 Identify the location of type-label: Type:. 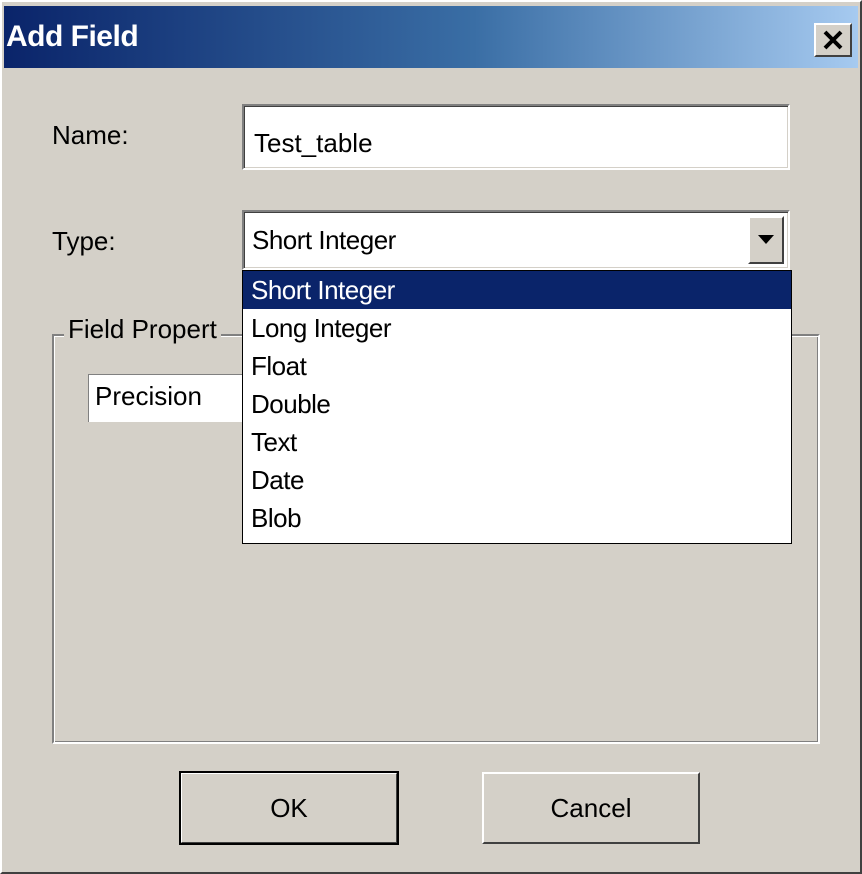
(84, 241).